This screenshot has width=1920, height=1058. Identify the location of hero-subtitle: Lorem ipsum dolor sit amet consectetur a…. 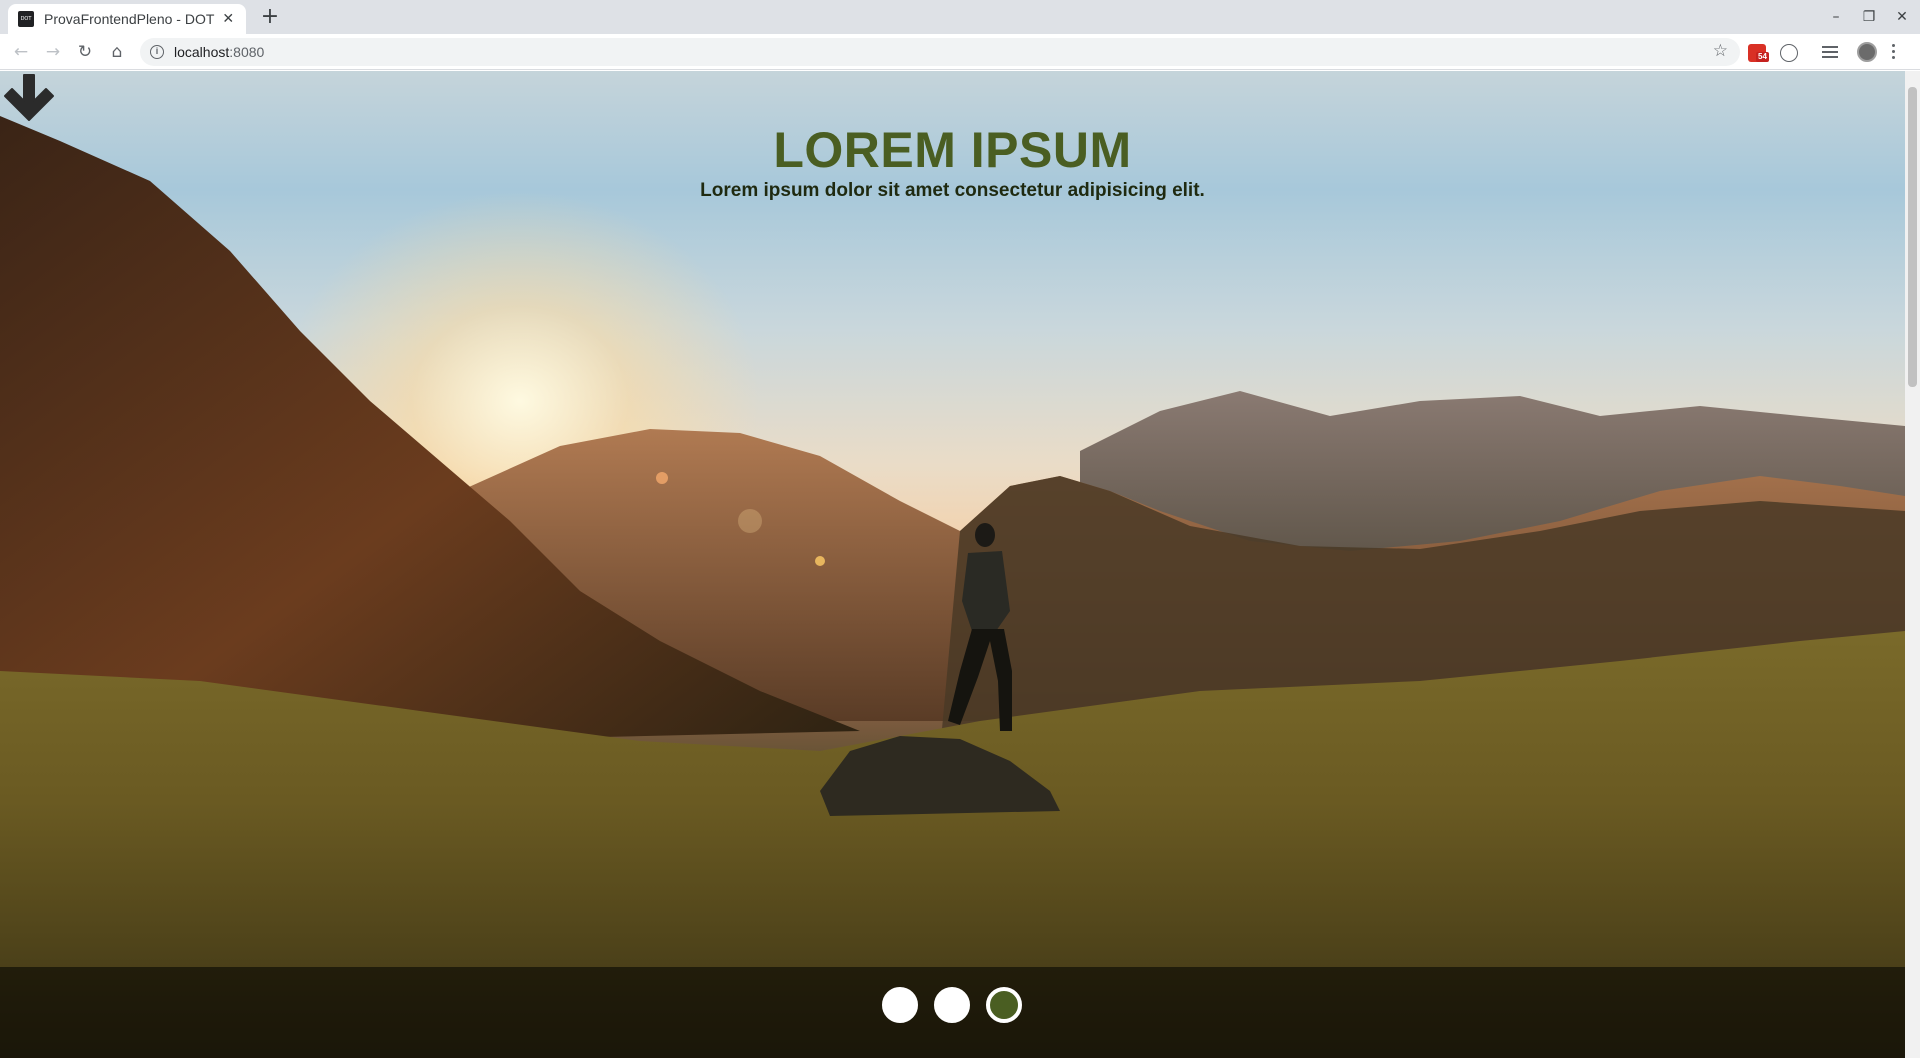
(952, 190).